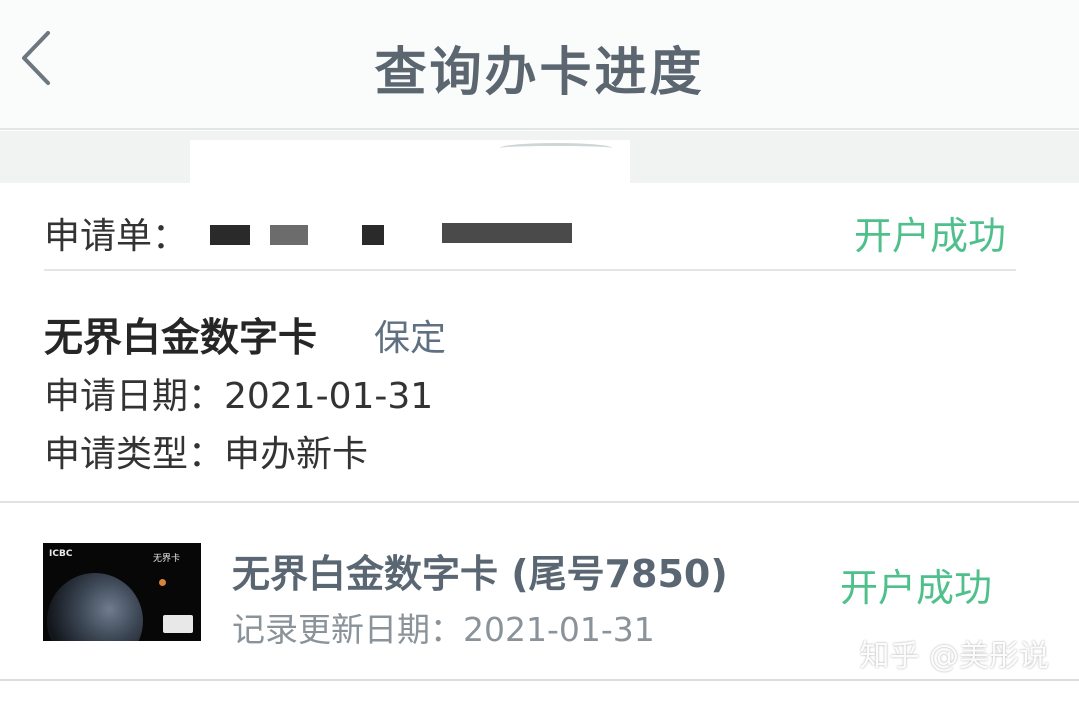 This screenshot has height=705, width=1079. What do you see at coordinates (181, 338) in the screenshot?
I see `card-product-name: 无界白金数字卡` at bounding box center [181, 338].